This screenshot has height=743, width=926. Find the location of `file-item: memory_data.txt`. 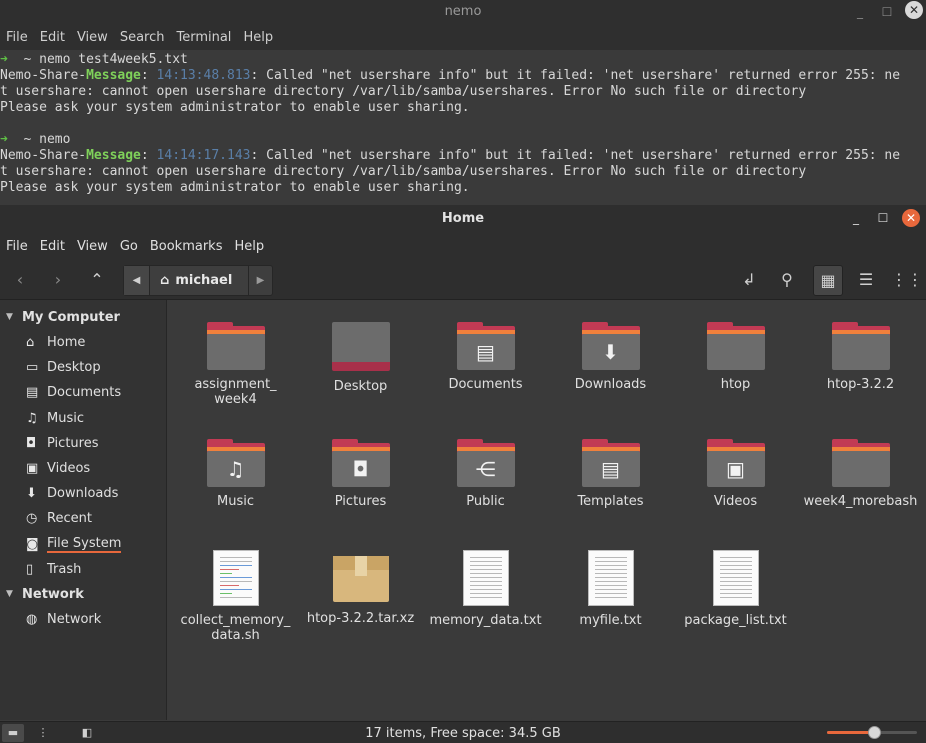

file-item: memory_data.txt is located at coordinates (485, 589).